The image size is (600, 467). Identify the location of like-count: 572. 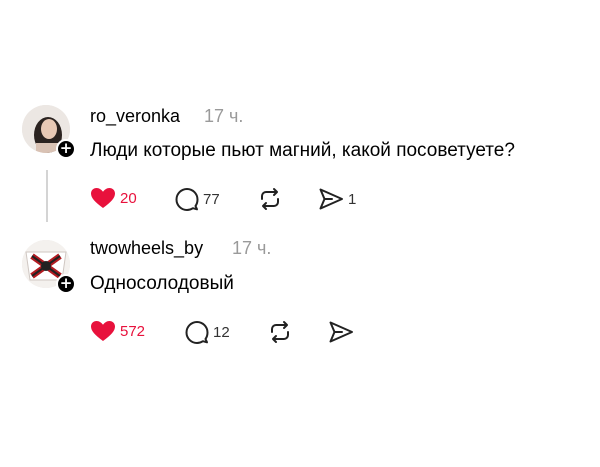
(133, 331).